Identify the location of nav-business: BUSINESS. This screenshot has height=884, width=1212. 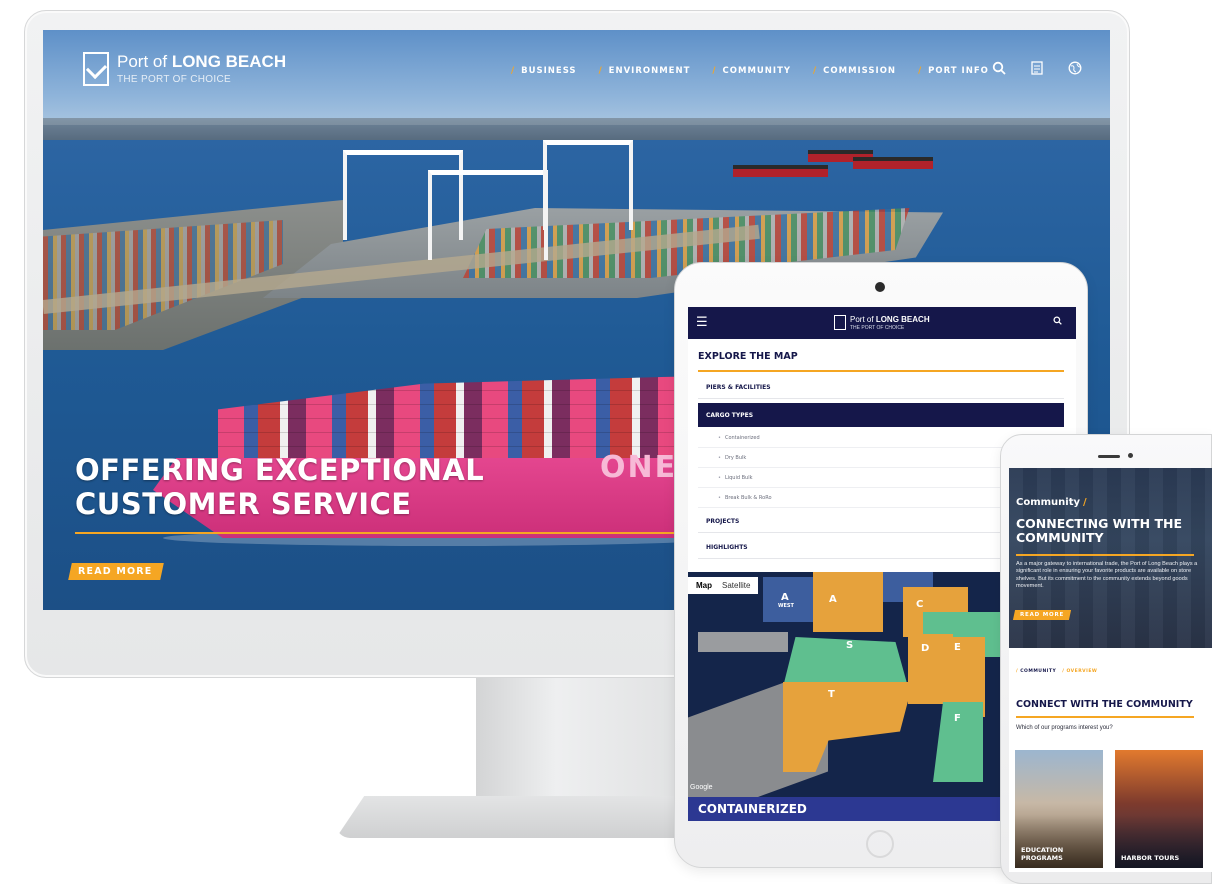
(544, 71).